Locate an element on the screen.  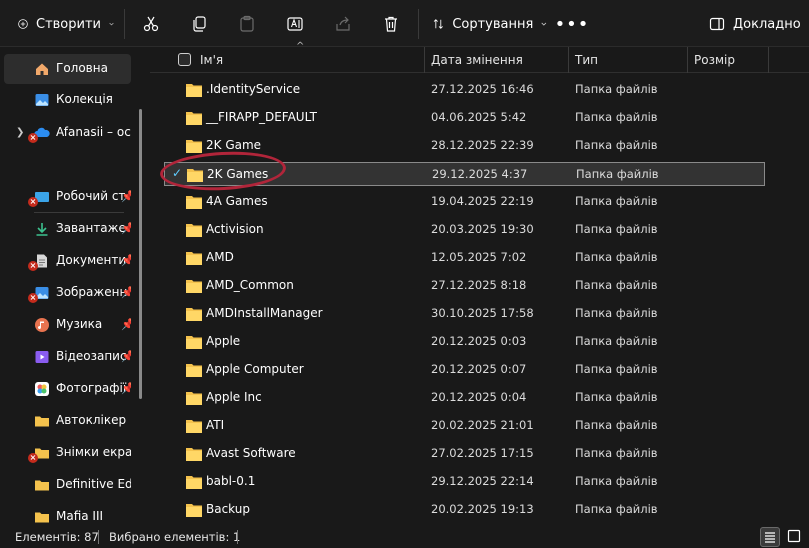
table-row: AMD_Common 27.12.2025 8:18 Папка файлів is located at coordinates (464, 286).